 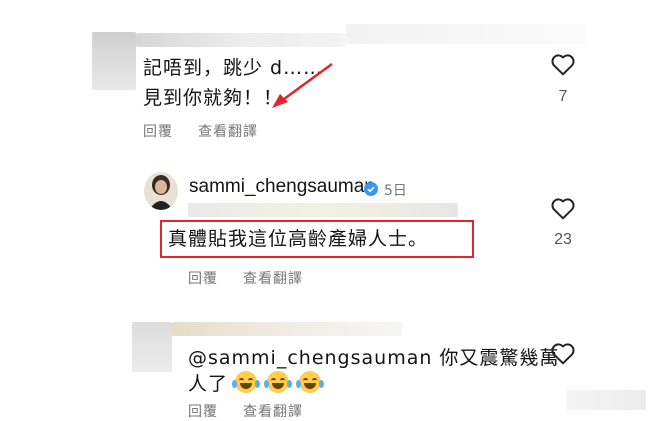 I want to click on avatar-photo, so click(x=161, y=192).